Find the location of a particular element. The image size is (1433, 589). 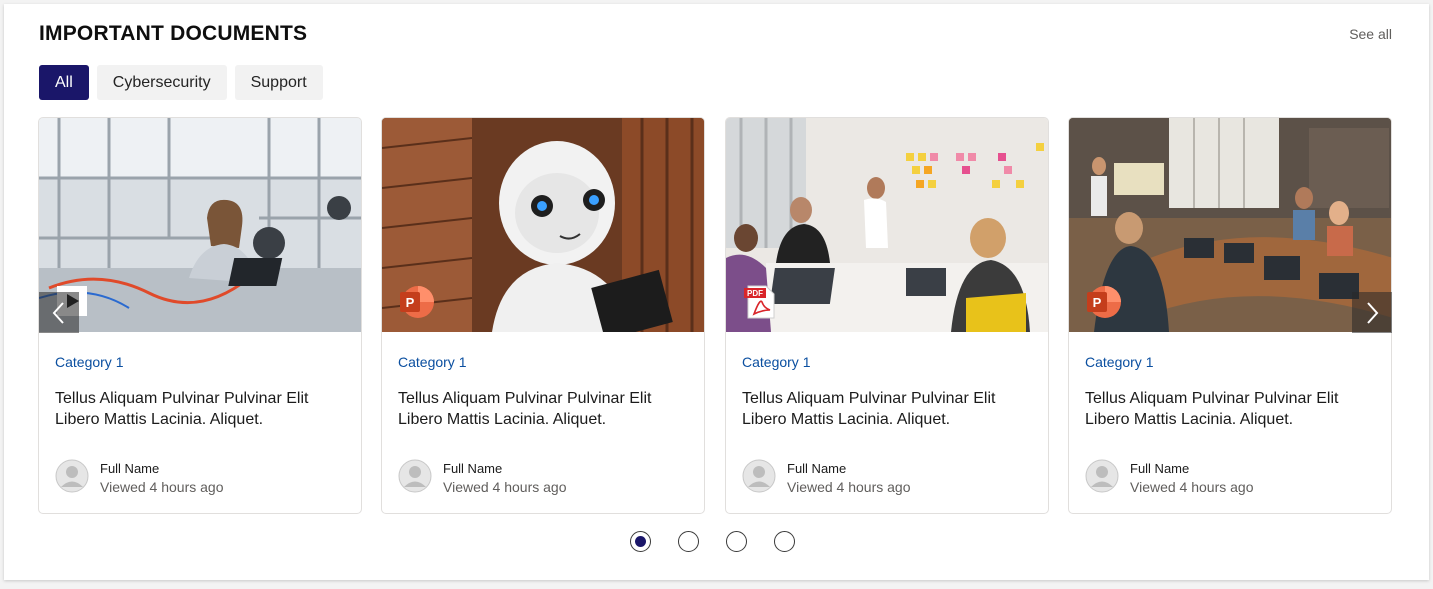

section-title: IMPORTANT DOCUMENTS is located at coordinates (173, 33).